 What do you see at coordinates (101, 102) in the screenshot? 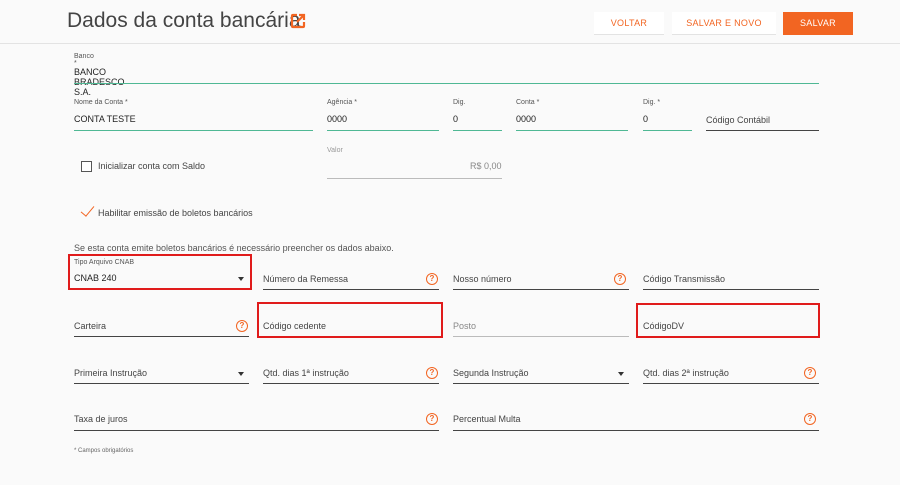
I see `account-name-label: Nome da Conta *` at bounding box center [101, 102].